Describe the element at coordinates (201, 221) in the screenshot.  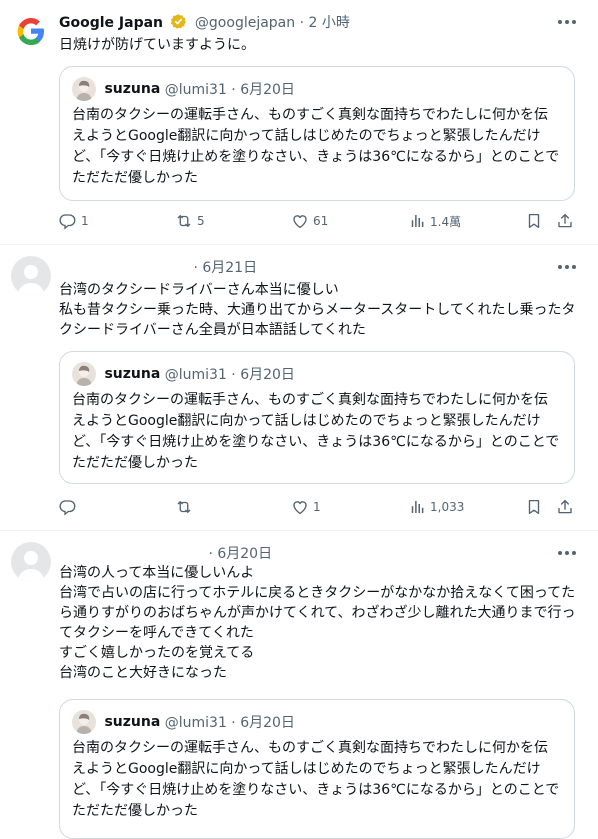
I see `repost-count: 5` at that location.